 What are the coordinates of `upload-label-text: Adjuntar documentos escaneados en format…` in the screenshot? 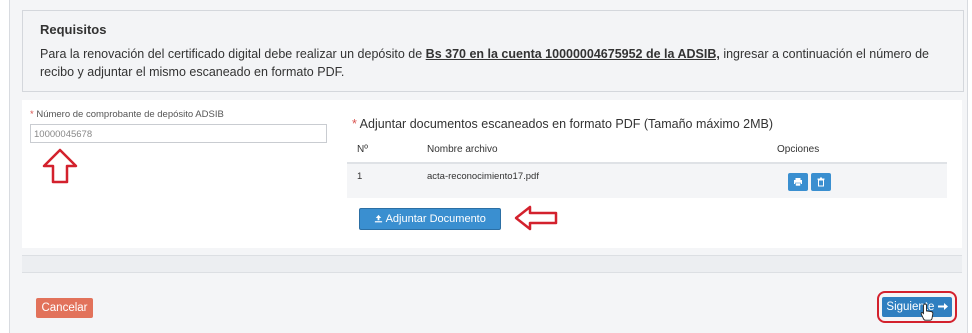 It's located at (565, 124).